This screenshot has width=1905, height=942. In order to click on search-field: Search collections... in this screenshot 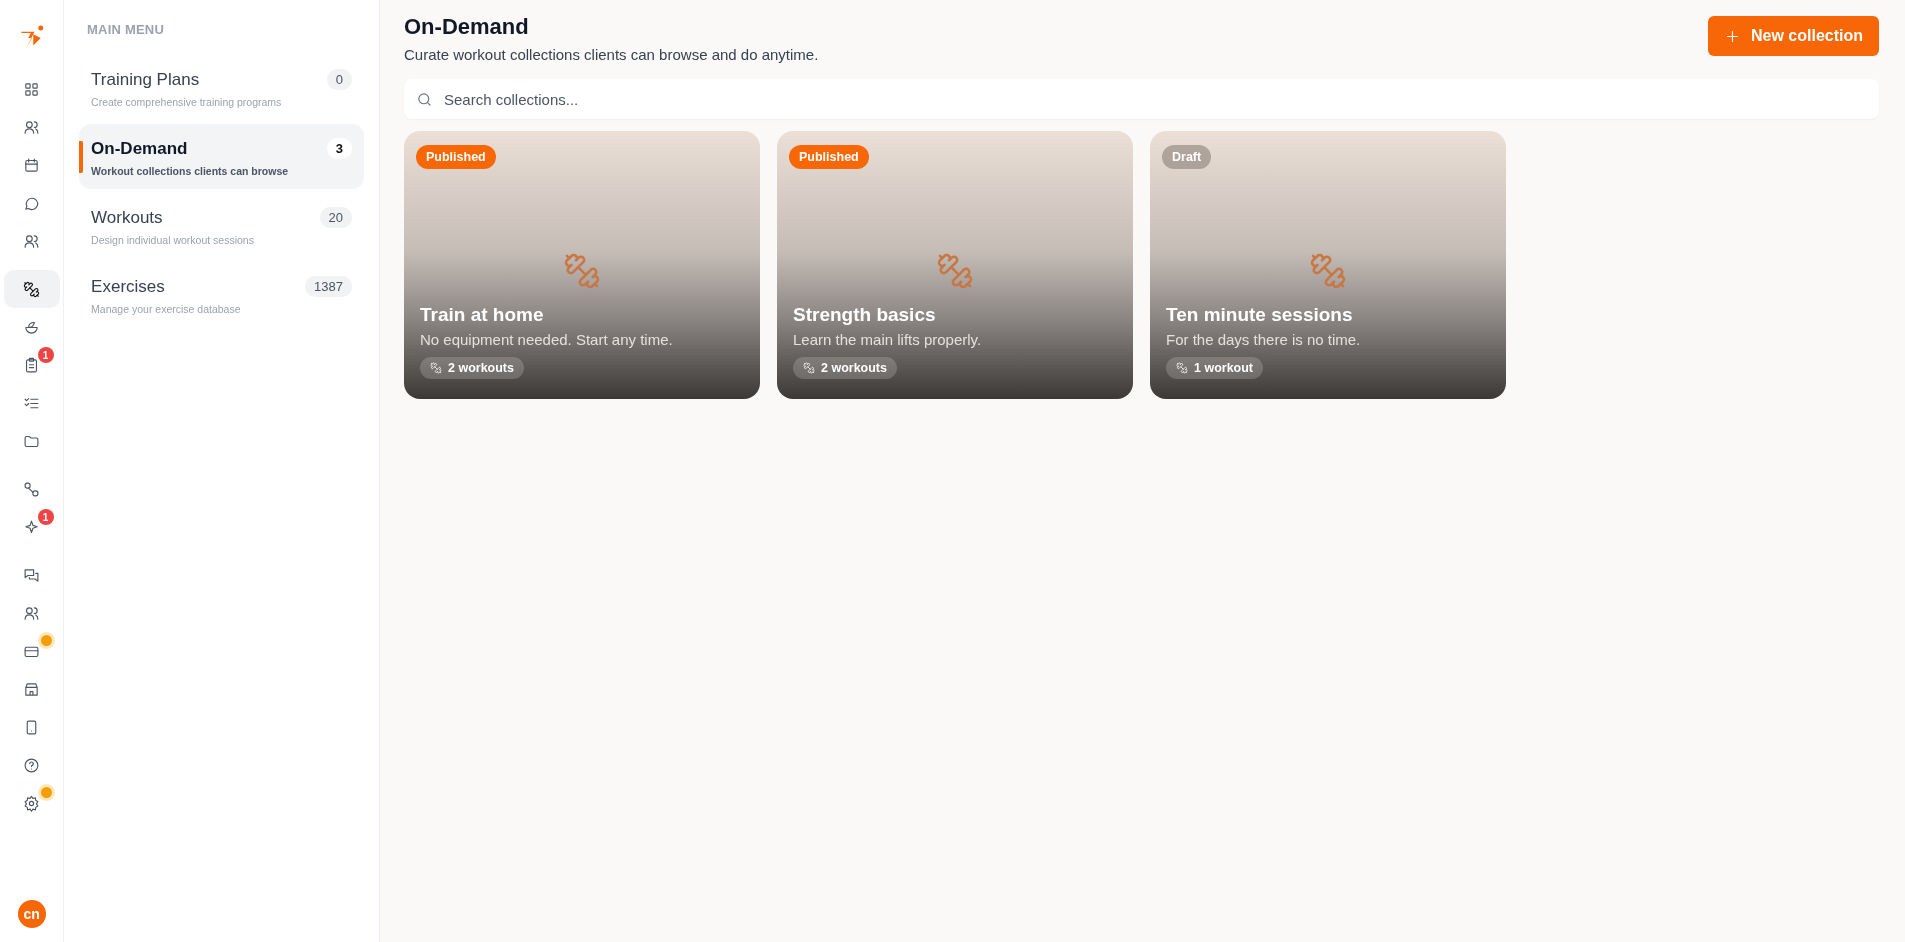, I will do `click(1141, 99)`.